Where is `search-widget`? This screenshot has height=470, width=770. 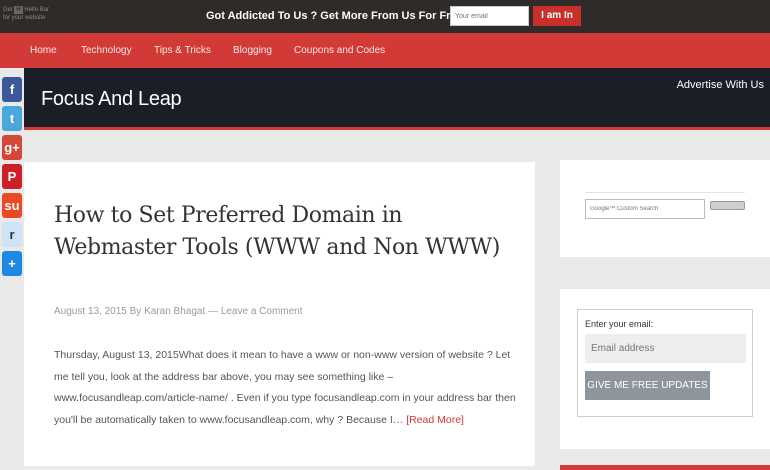
search-widget is located at coordinates (665, 208).